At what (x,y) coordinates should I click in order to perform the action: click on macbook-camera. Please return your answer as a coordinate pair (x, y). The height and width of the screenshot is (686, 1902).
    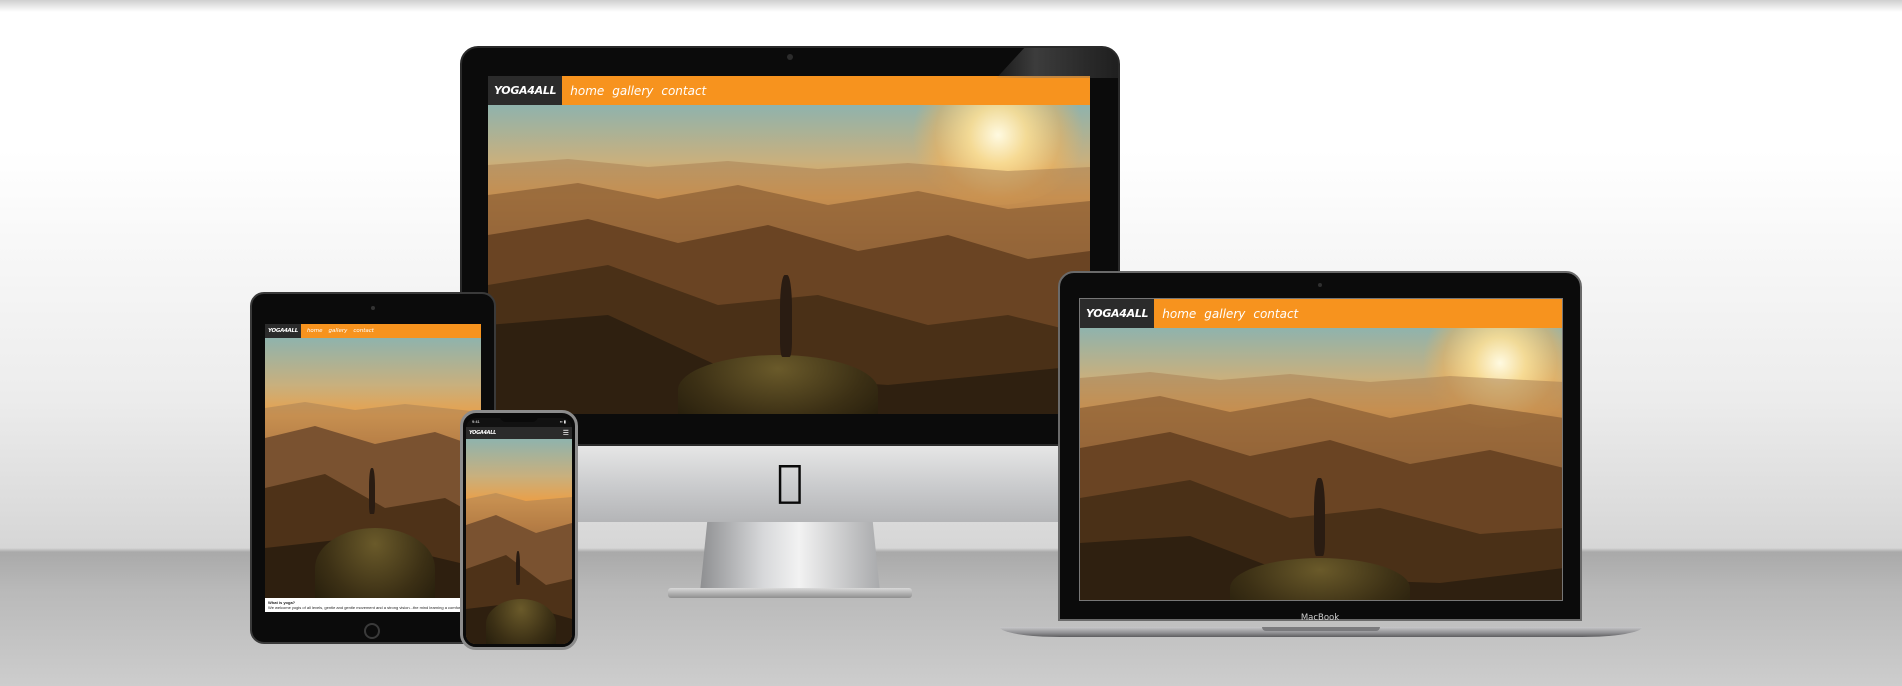
    Looking at the image, I should click on (1320, 285).